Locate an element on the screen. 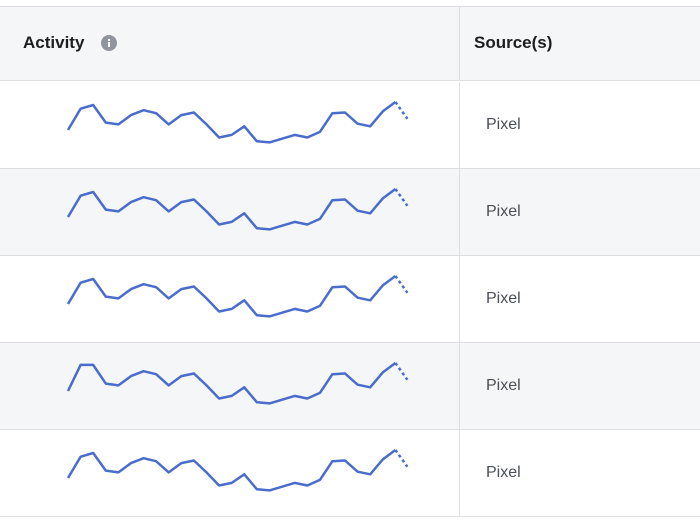  info-icon is located at coordinates (109, 43).